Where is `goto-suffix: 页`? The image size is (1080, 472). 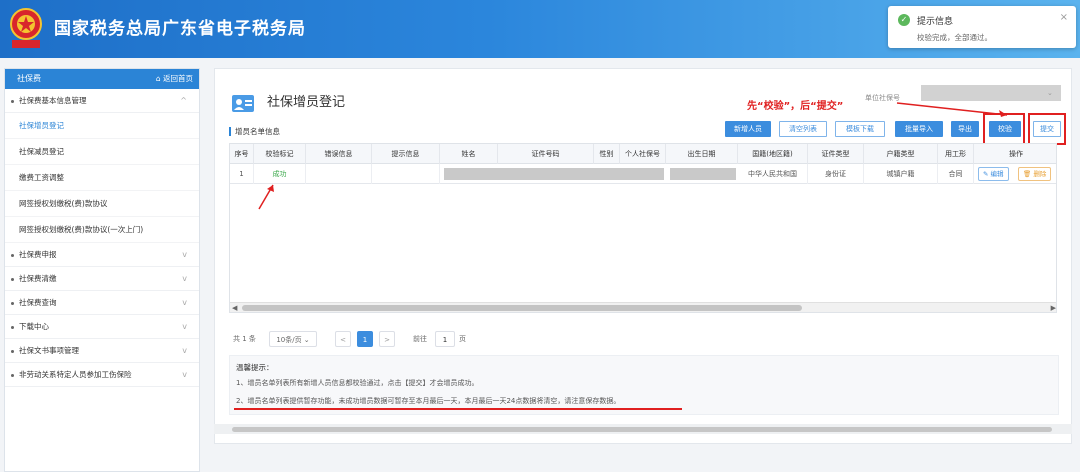
goto-suffix: 页 is located at coordinates (462, 339).